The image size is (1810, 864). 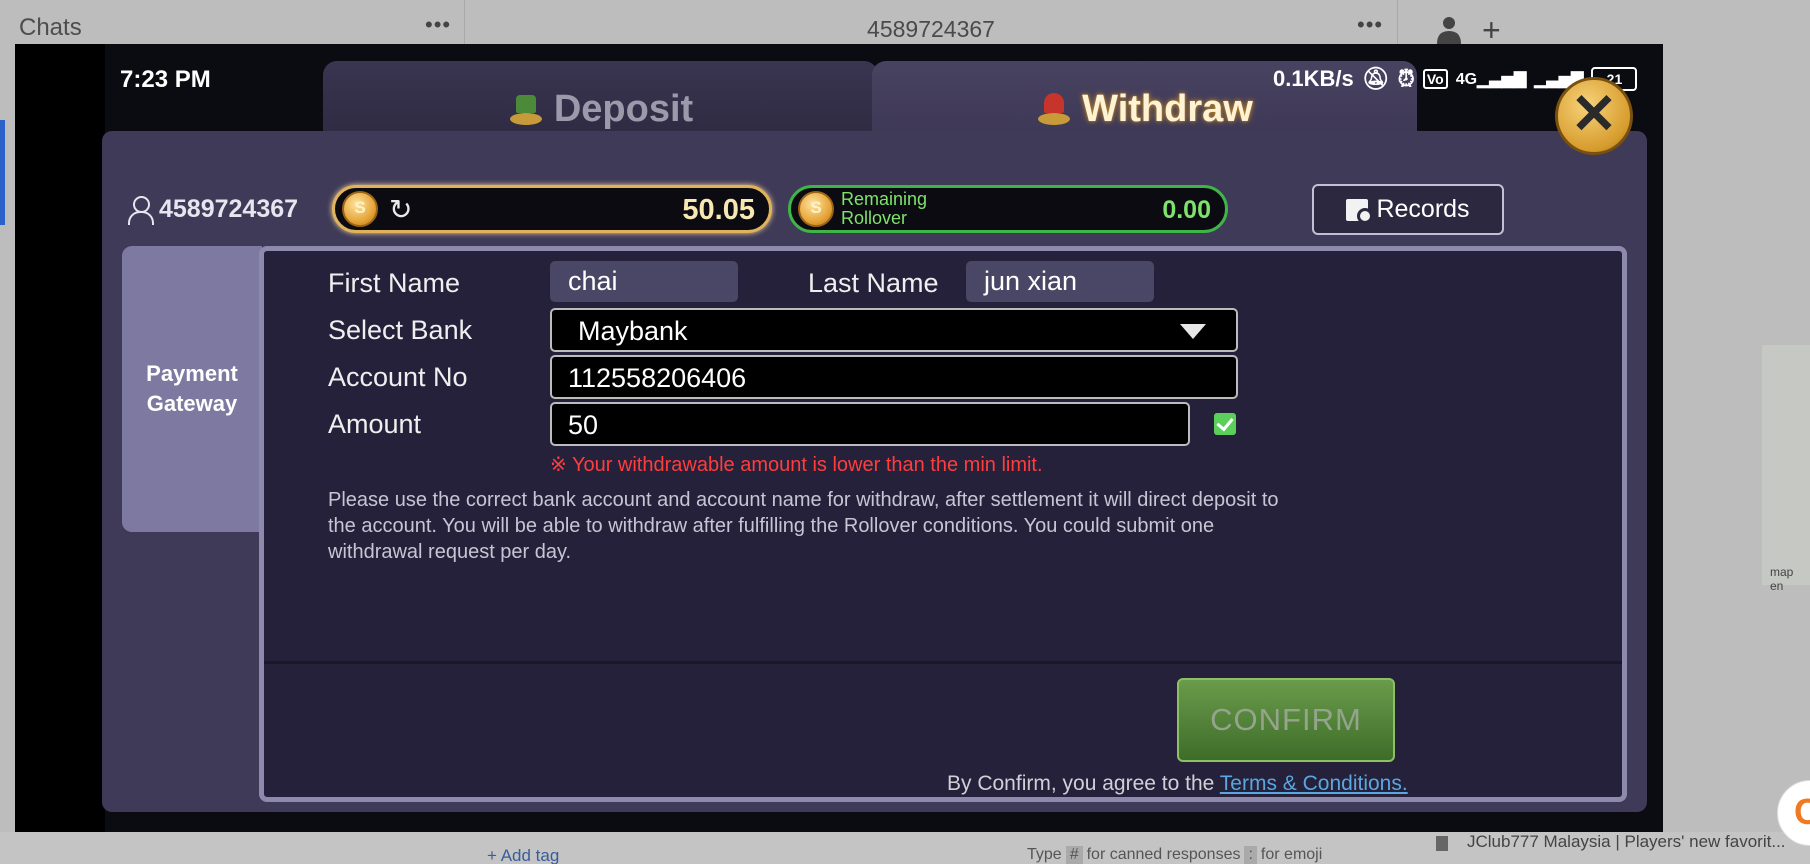 What do you see at coordinates (1449, 30) in the screenshot?
I see `person-icon` at bounding box center [1449, 30].